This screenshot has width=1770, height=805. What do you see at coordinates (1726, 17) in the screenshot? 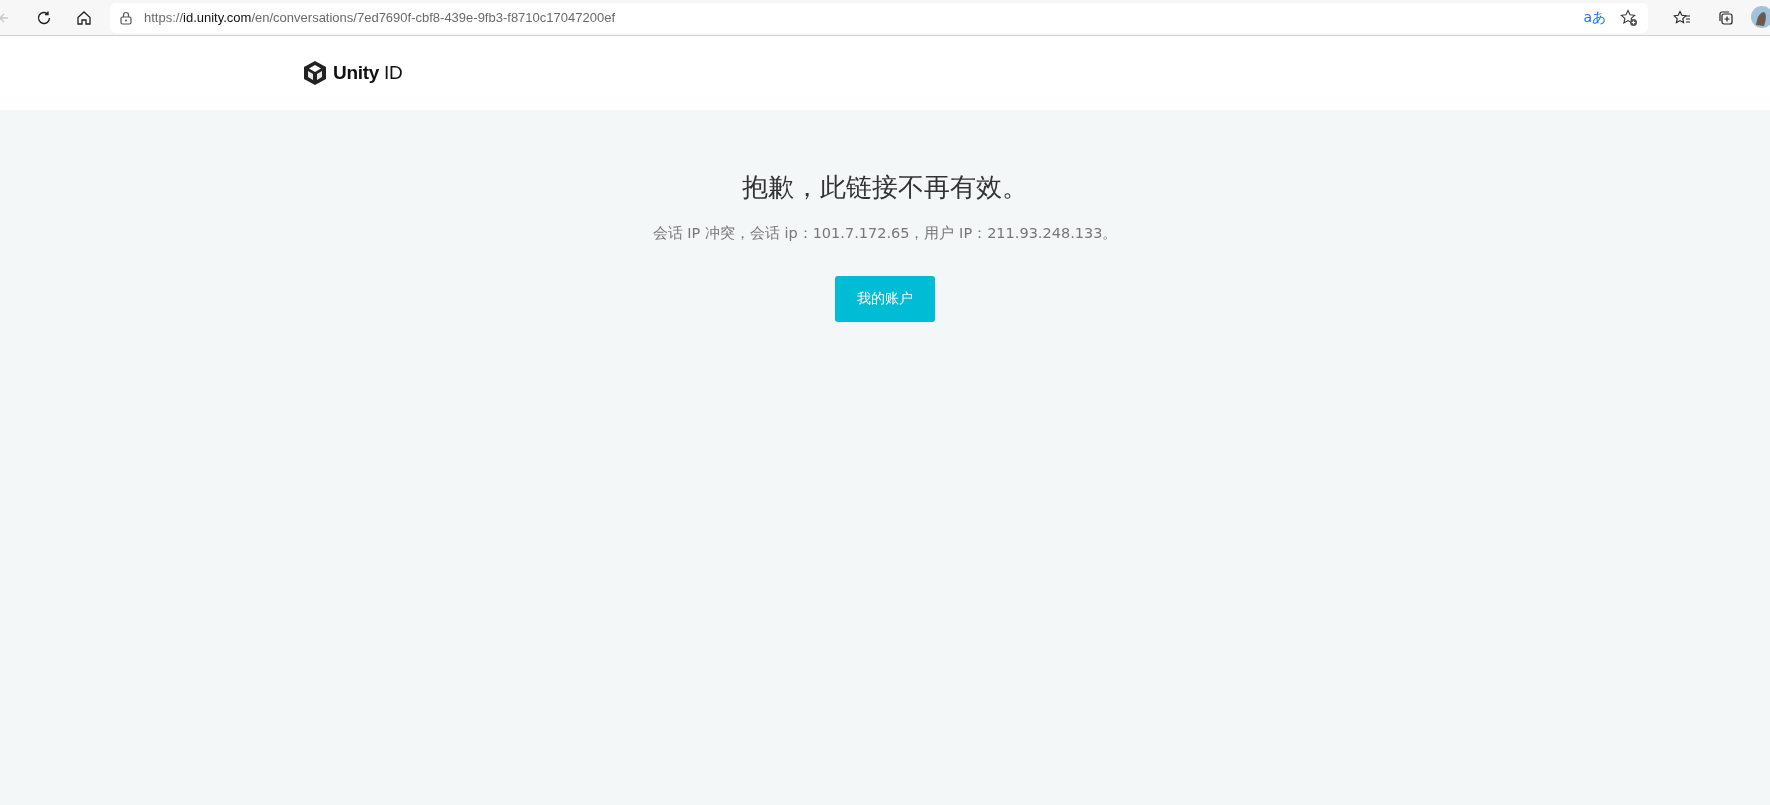
I see `collections-icon` at bounding box center [1726, 17].